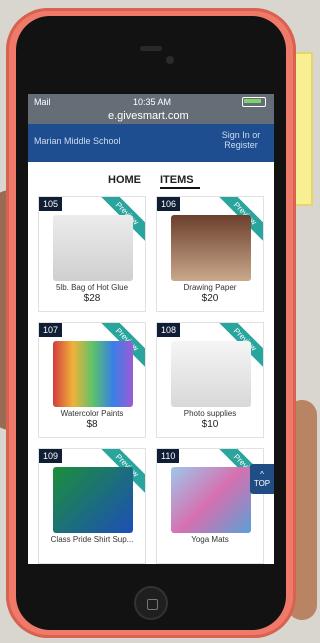 Image resolution: width=320 pixels, height=643 pixels. Describe the element at coordinates (42, 102) in the screenshot. I see `carrier-label: Mail` at that location.